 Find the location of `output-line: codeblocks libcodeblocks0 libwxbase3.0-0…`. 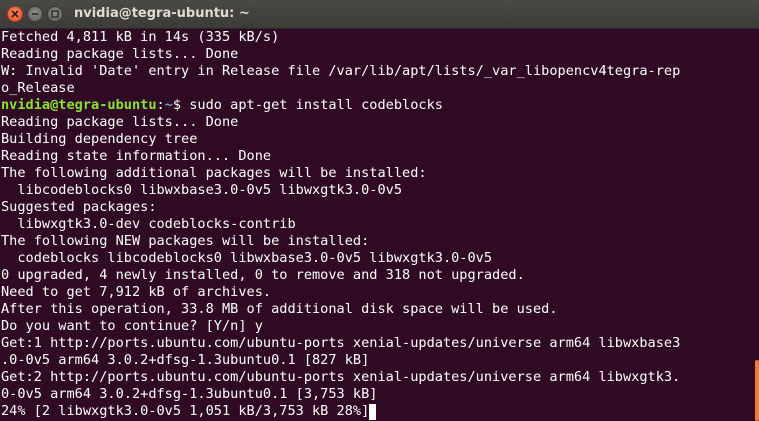

output-line: codeblocks libcodeblocks0 libwxbase3.0-0… is located at coordinates (247, 258).